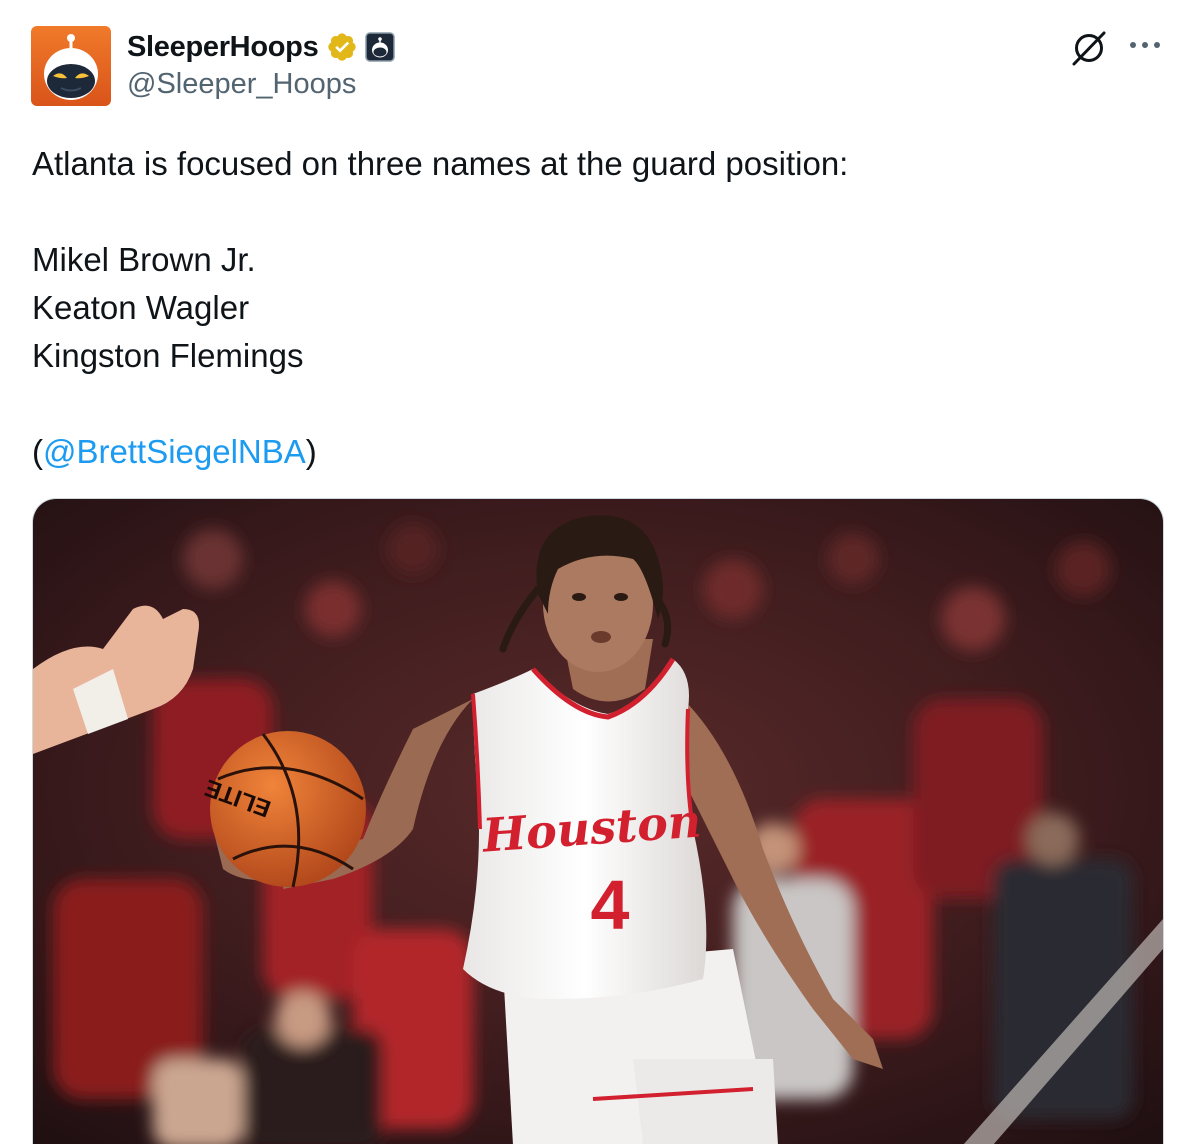 Image resolution: width=1188 pixels, height=1144 pixels. I want to click on tweet-line-name-2: Keaton Wagler, so click(141, 307).